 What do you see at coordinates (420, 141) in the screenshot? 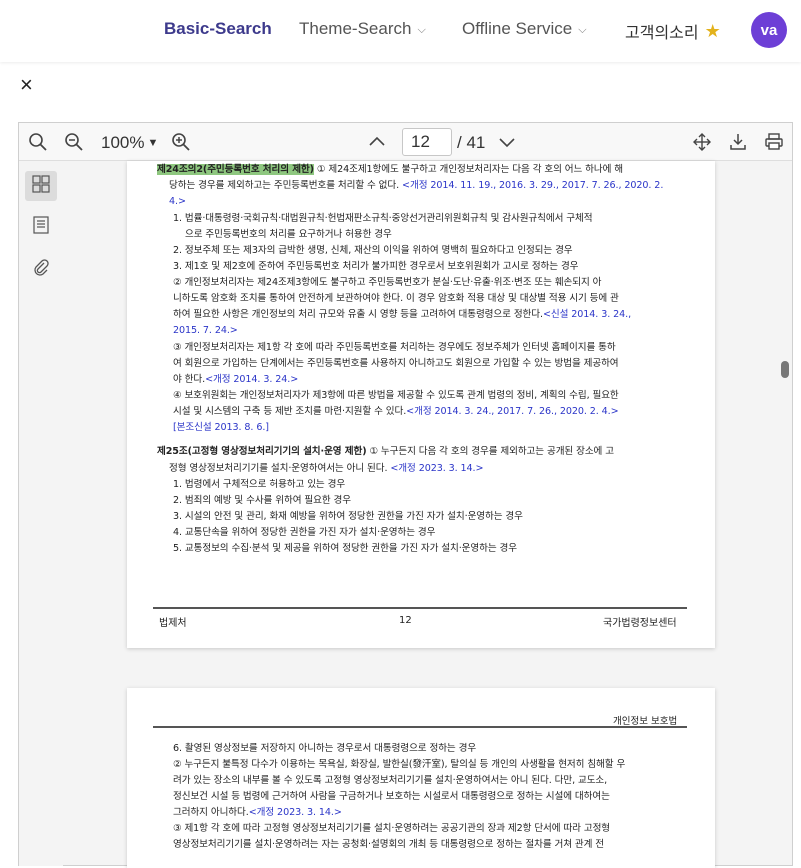
I see `page-number-value: 12` at bounding box center [420, 141].